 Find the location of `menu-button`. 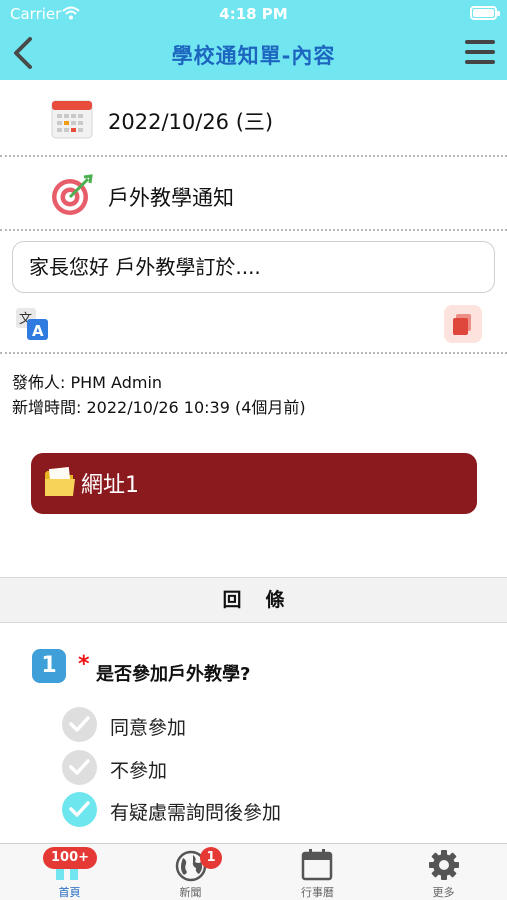

menu-button is located at coordinates (480, 53).